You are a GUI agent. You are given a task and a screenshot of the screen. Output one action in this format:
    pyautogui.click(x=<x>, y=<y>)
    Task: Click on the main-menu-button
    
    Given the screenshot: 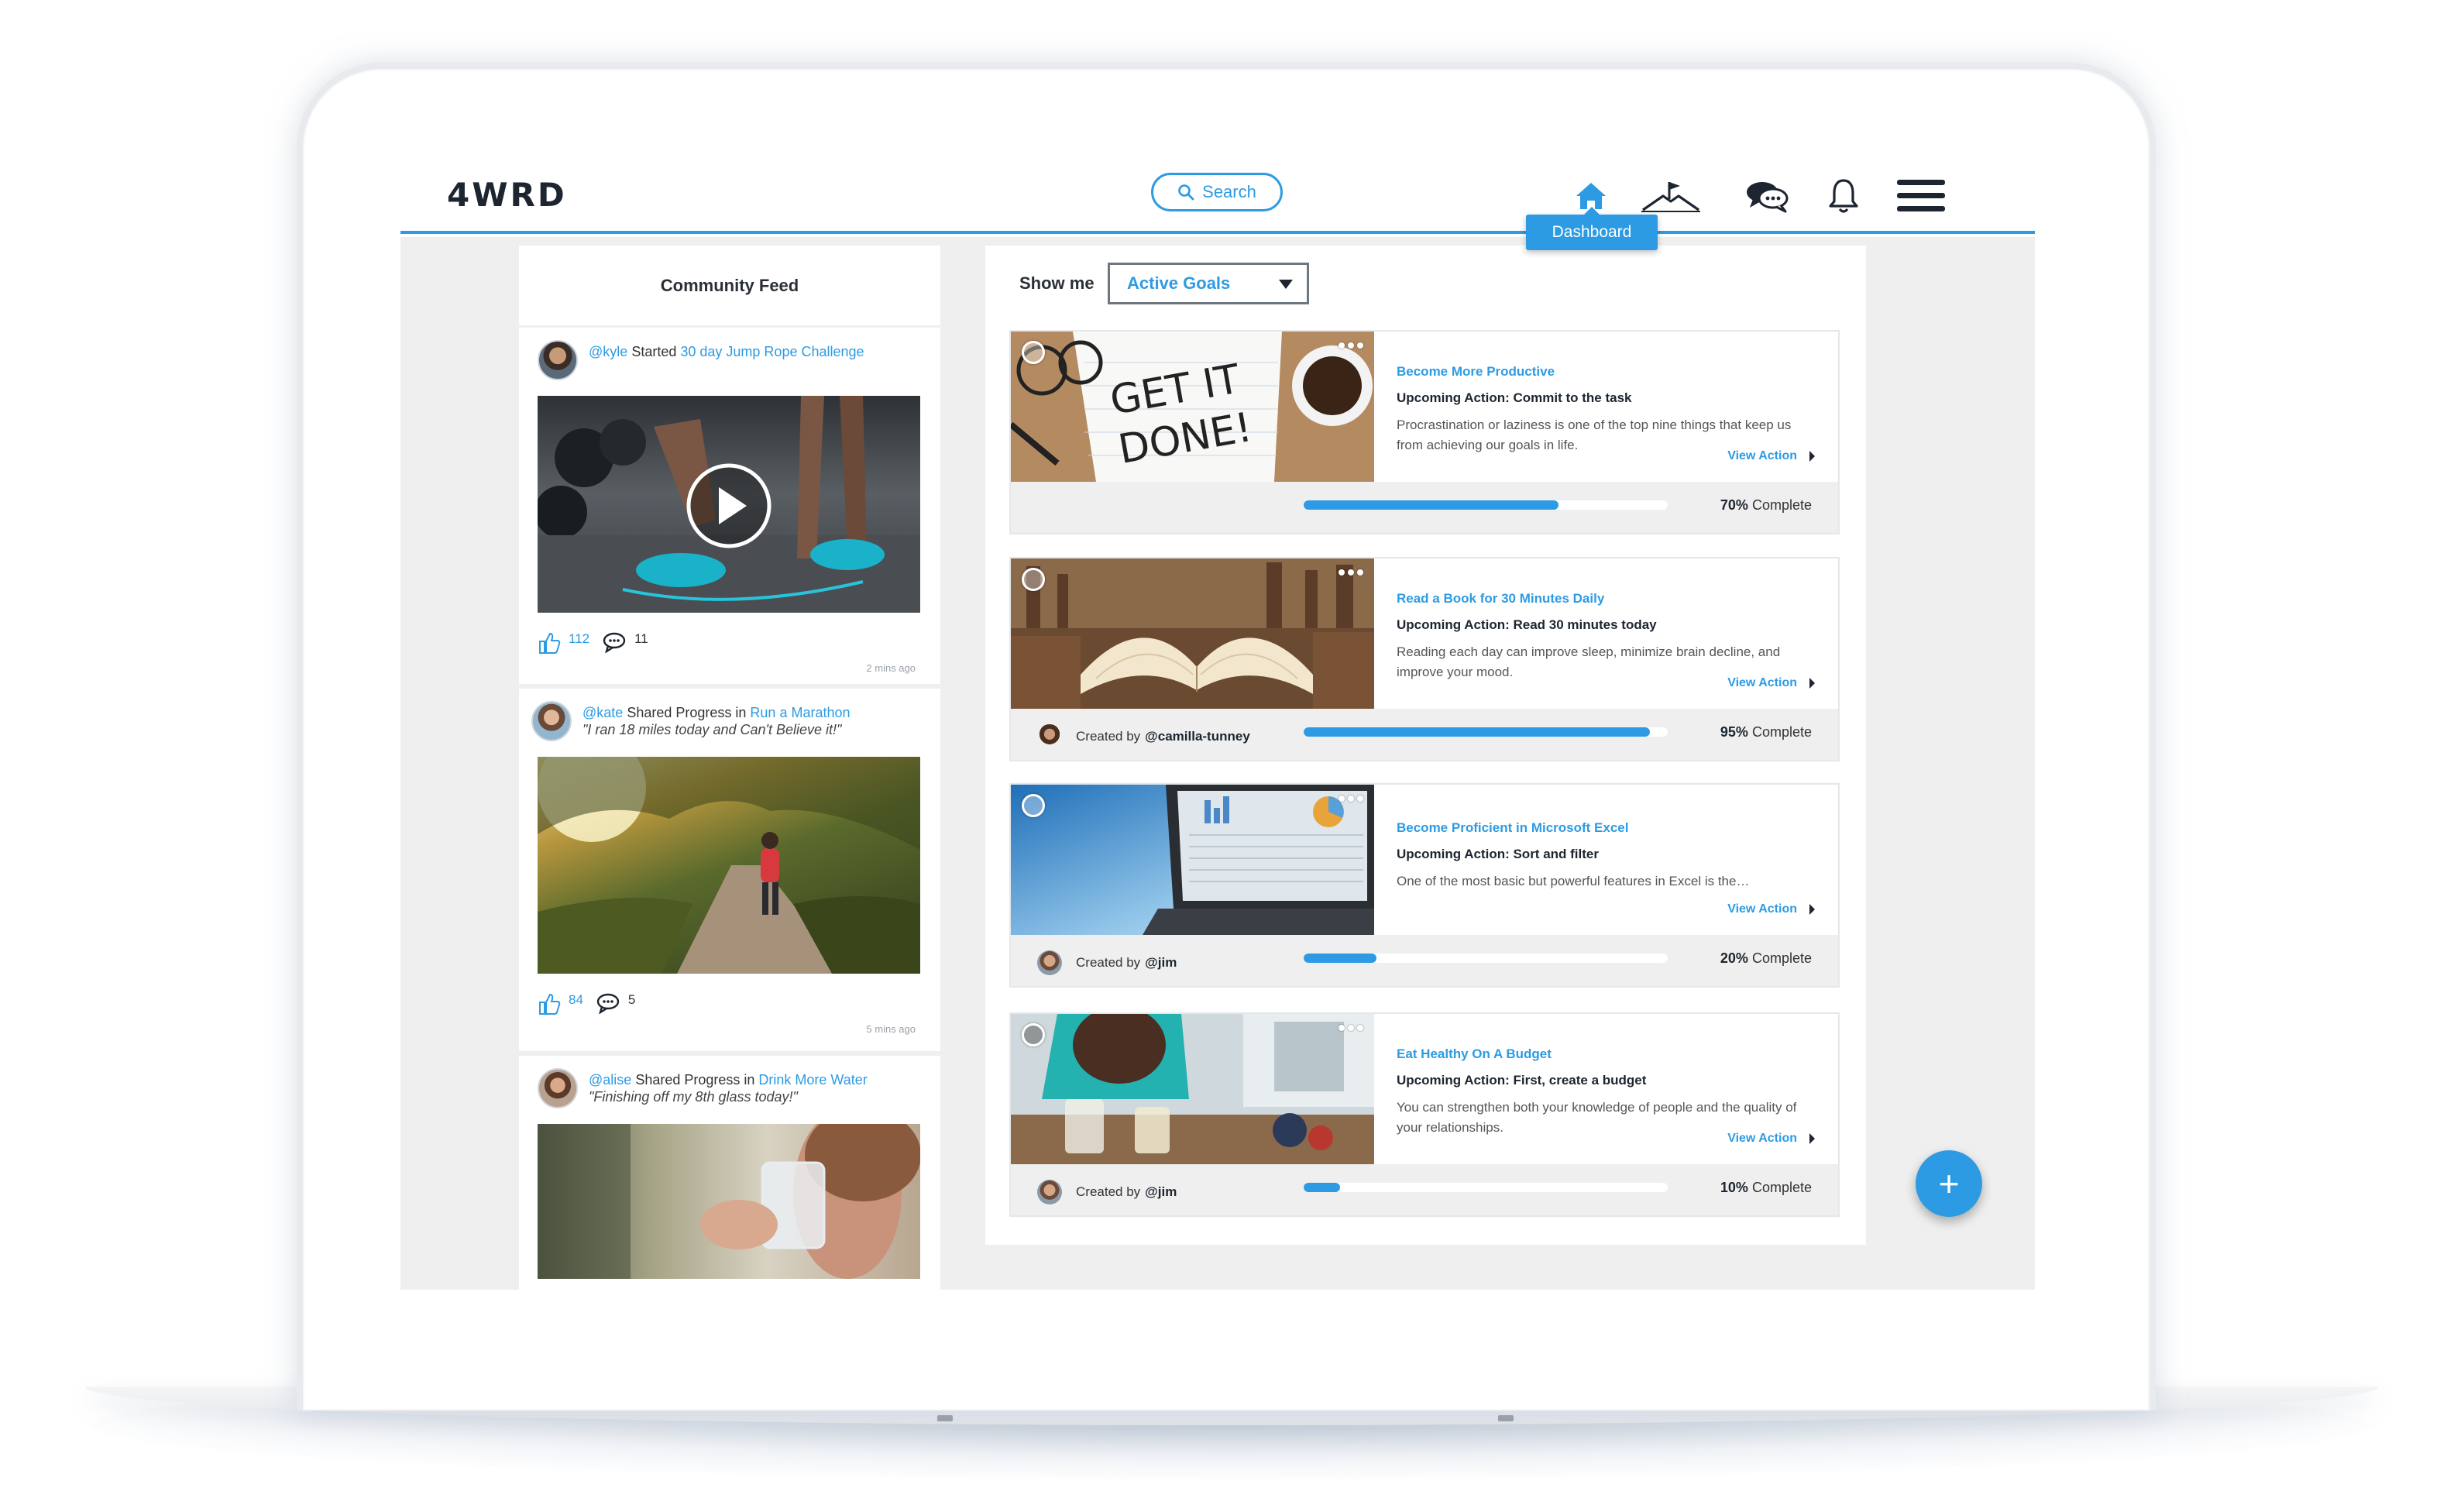 What is the action you would take?
    pyautogui.click(x=1921, y=196)
    